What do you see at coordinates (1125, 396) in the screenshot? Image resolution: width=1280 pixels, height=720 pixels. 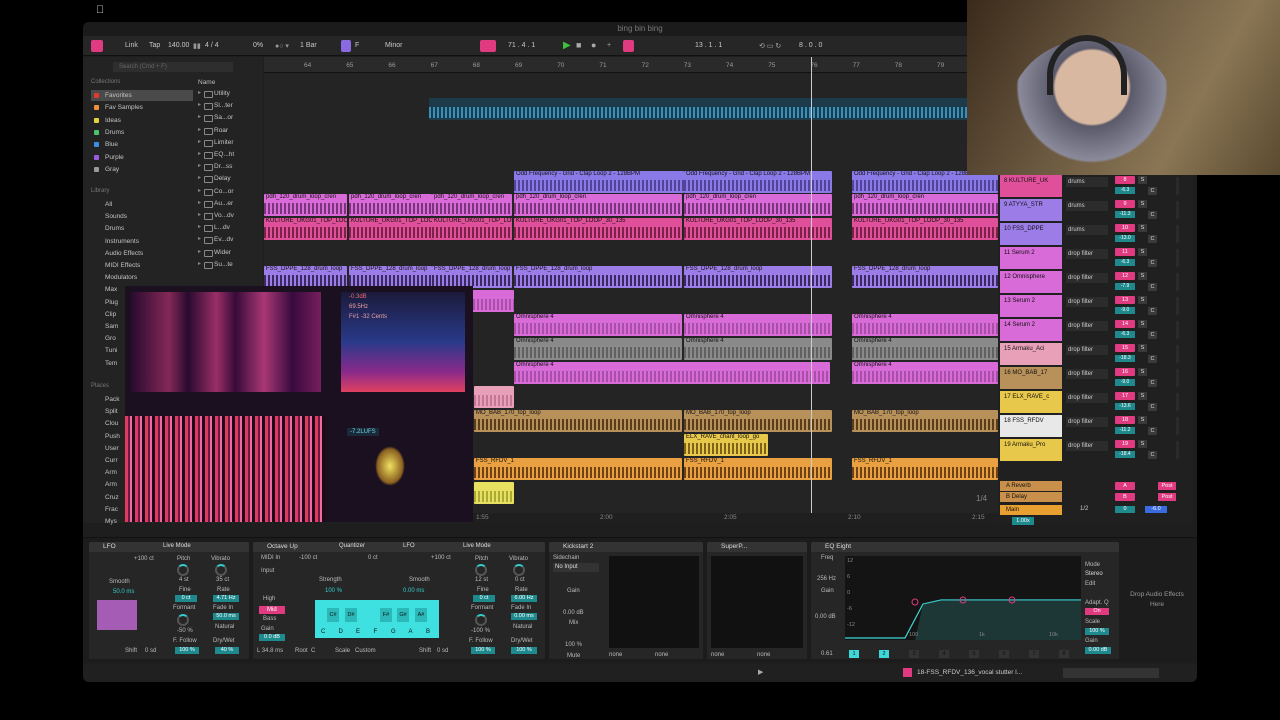 I see `track-activator: 17` at bounding box center [1125, 396].